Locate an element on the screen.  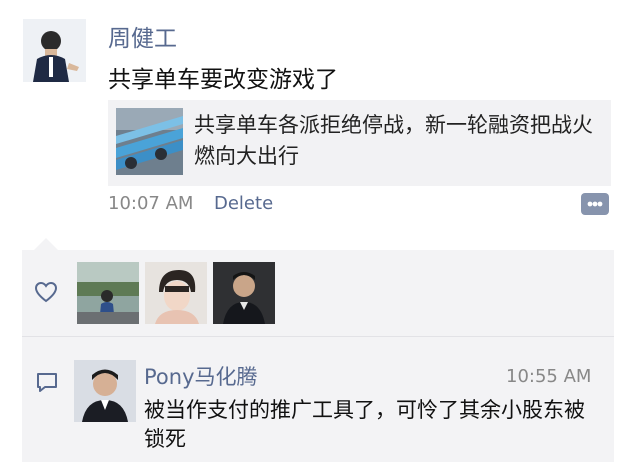
comment-timestamp: 10:55 AM is located at coordinates (549, 376).